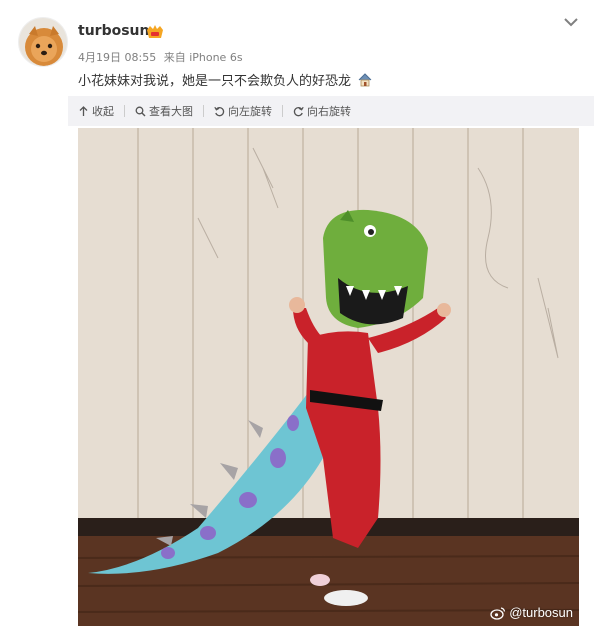  I want to click on weibo-logo-icon, so click(498, 613).